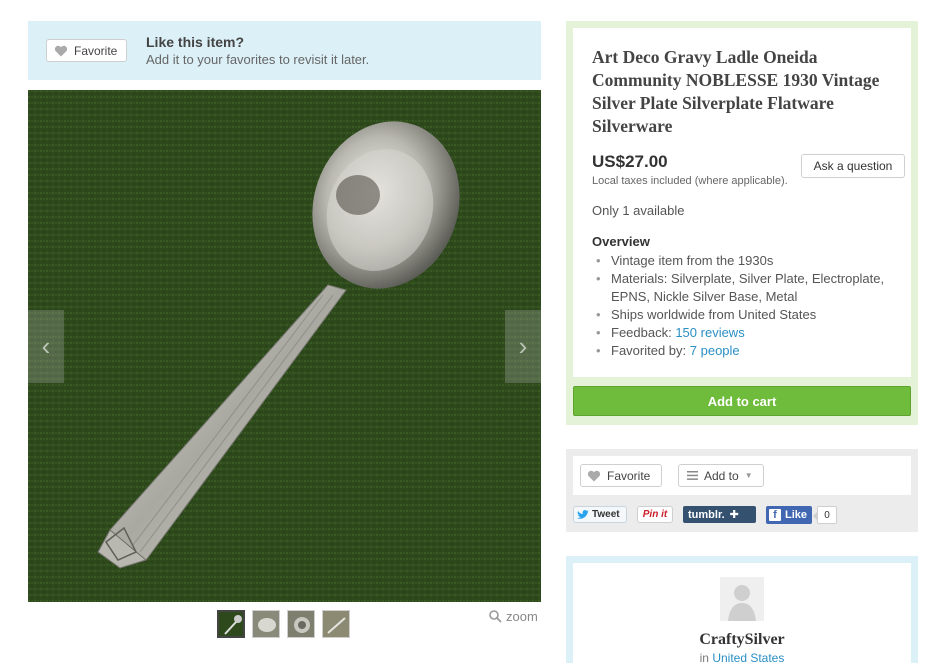 This screenshot has height=663, width=943. I want to click on social-actions: Favorite Add to ▼, so click(742, 475).